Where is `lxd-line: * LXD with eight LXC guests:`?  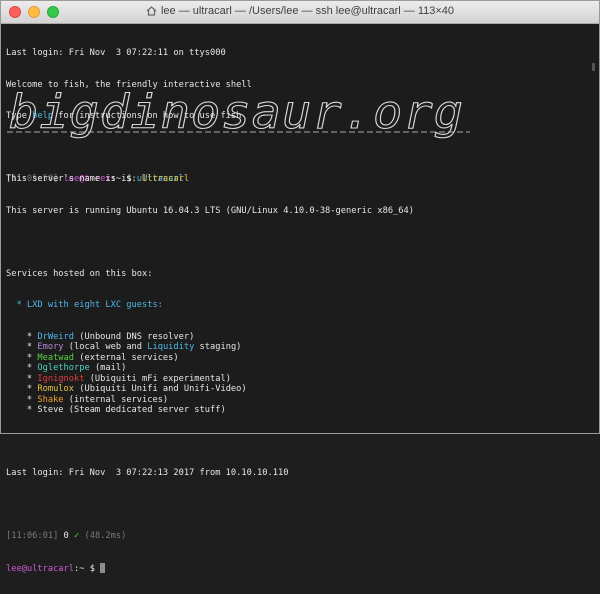 lxd-line: * LXD with eight LXC guests: is located at coordinates (89, 305).